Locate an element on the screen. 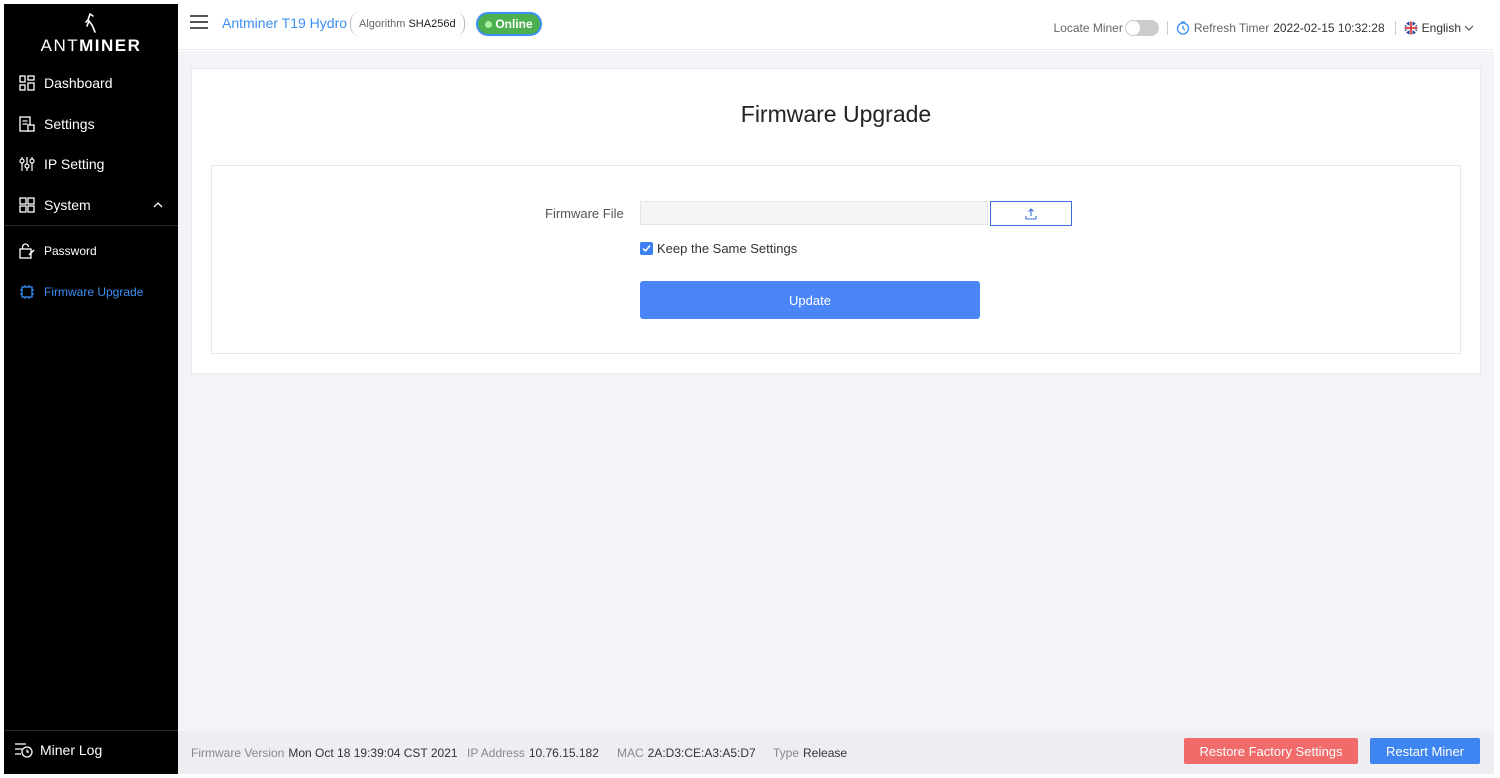 Image resolution: width=1500 pixels, height=778 pixels. uk-flag-icon is located at coordinates (1411, 28).